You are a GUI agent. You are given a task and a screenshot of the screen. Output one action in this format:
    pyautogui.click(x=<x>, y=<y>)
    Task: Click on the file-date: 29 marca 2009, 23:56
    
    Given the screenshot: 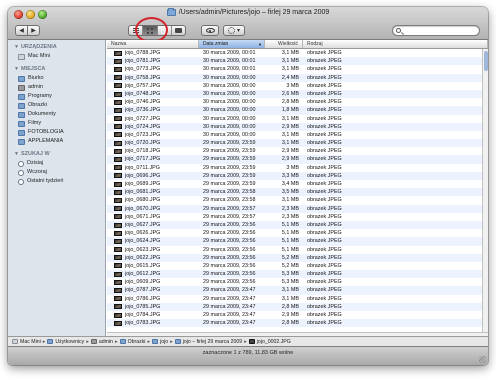 What is the action you would take?
    pyautogui.click(x=229, y=241)
    